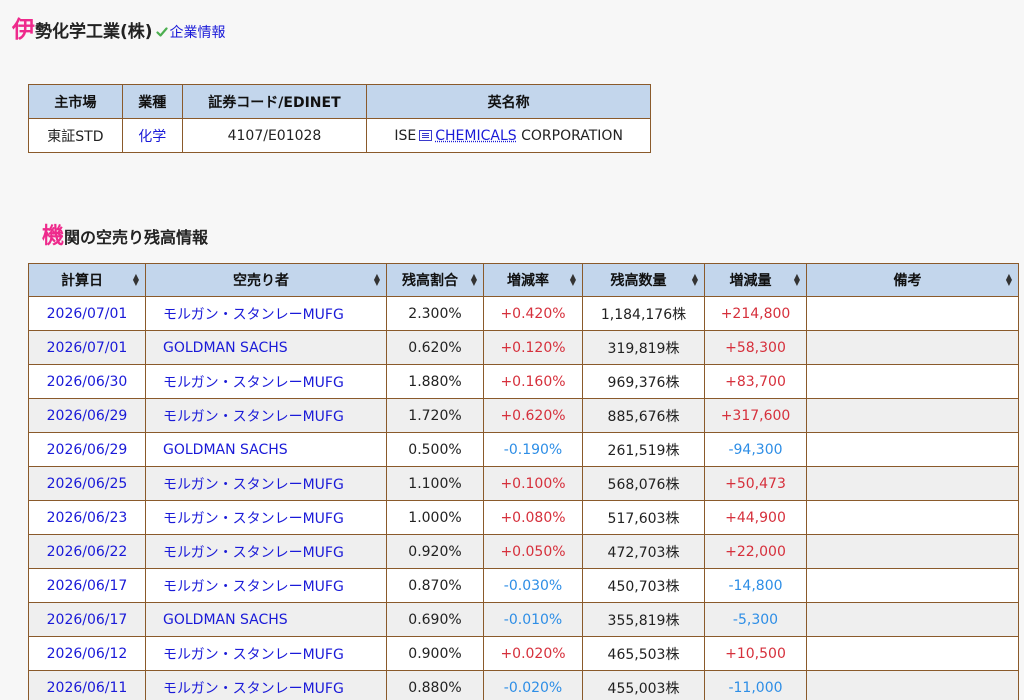 Image resolution: width=1024 pixels, height=700 pixels. What do you see at coordinates (435, 280) in the screenshot?
I see `header-ratio: 残高割合 ▲ ▼` at bounding box center [435, 280].